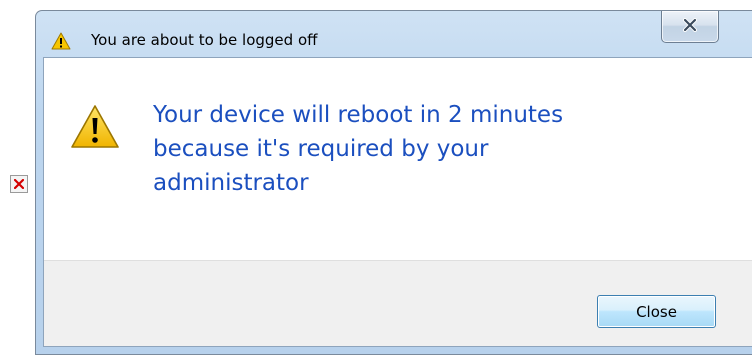  I want to click on message-line: because it's required by your, so click(321, 149).